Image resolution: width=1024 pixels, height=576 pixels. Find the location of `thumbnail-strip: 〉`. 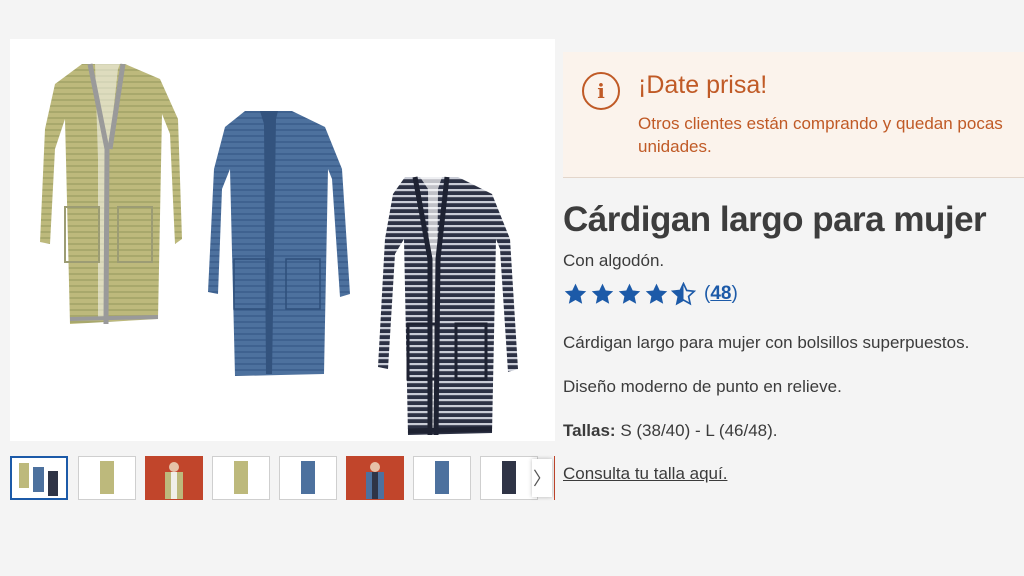

thumbnail-strip: 〉 is located at coordinates (282, 478).